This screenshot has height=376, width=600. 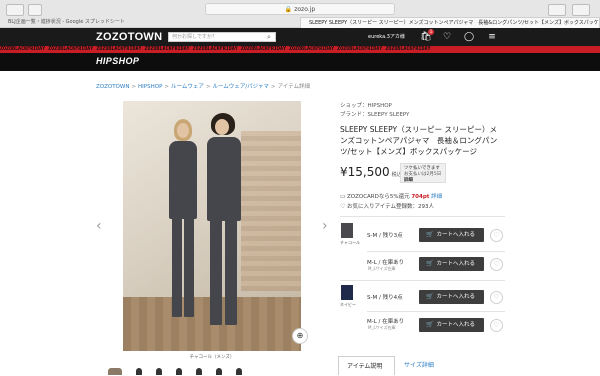 I want to click on color-swatch-charcoal, so click(x=347, y=230).